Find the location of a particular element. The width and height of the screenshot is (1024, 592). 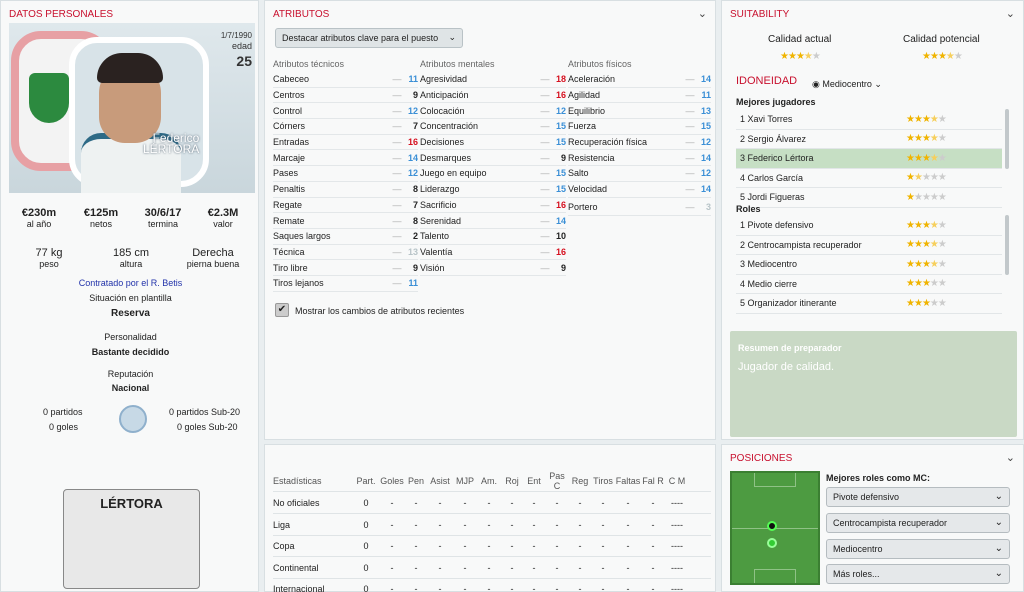

contract-link: Contratado por el R. Betis is located at coordinates (130, 283).